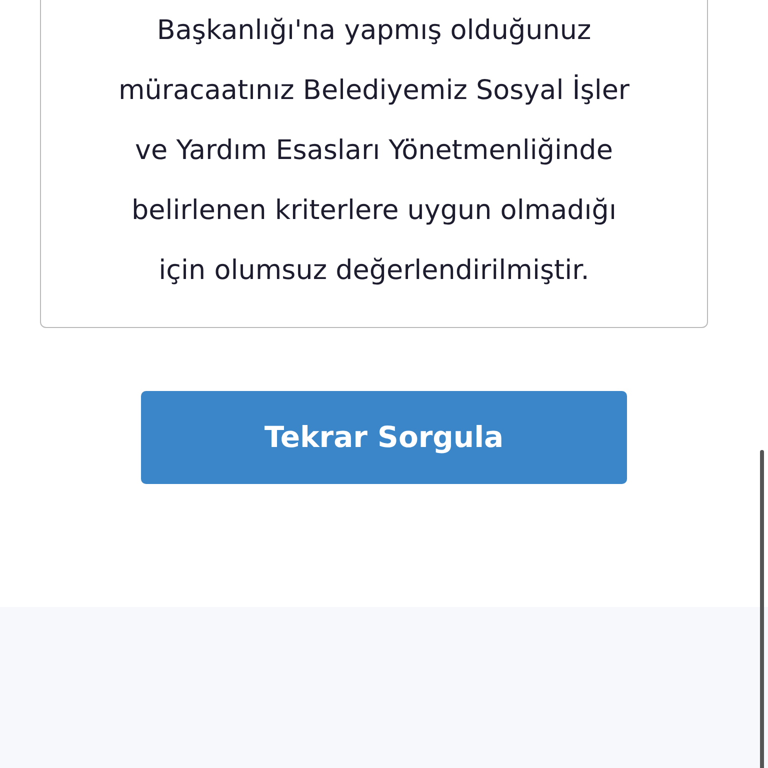  I want to click on retry-button: Tekrar Sorgula, so click(384, 437).